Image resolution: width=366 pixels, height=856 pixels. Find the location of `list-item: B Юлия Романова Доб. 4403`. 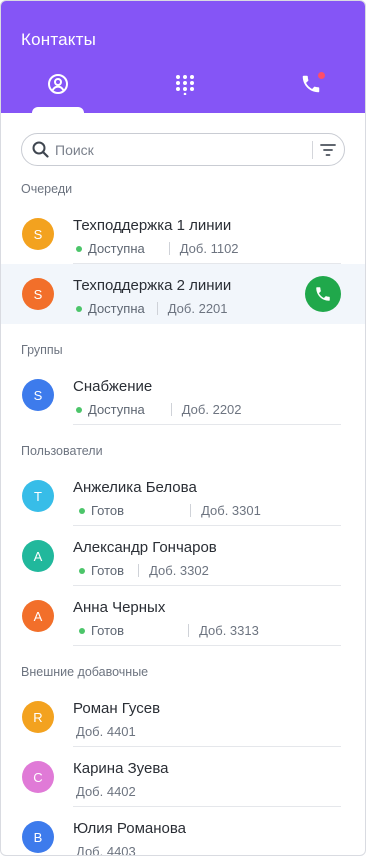

list-item: B Юлия Романова Доб. 4403 is located at coordinates (183, 831).